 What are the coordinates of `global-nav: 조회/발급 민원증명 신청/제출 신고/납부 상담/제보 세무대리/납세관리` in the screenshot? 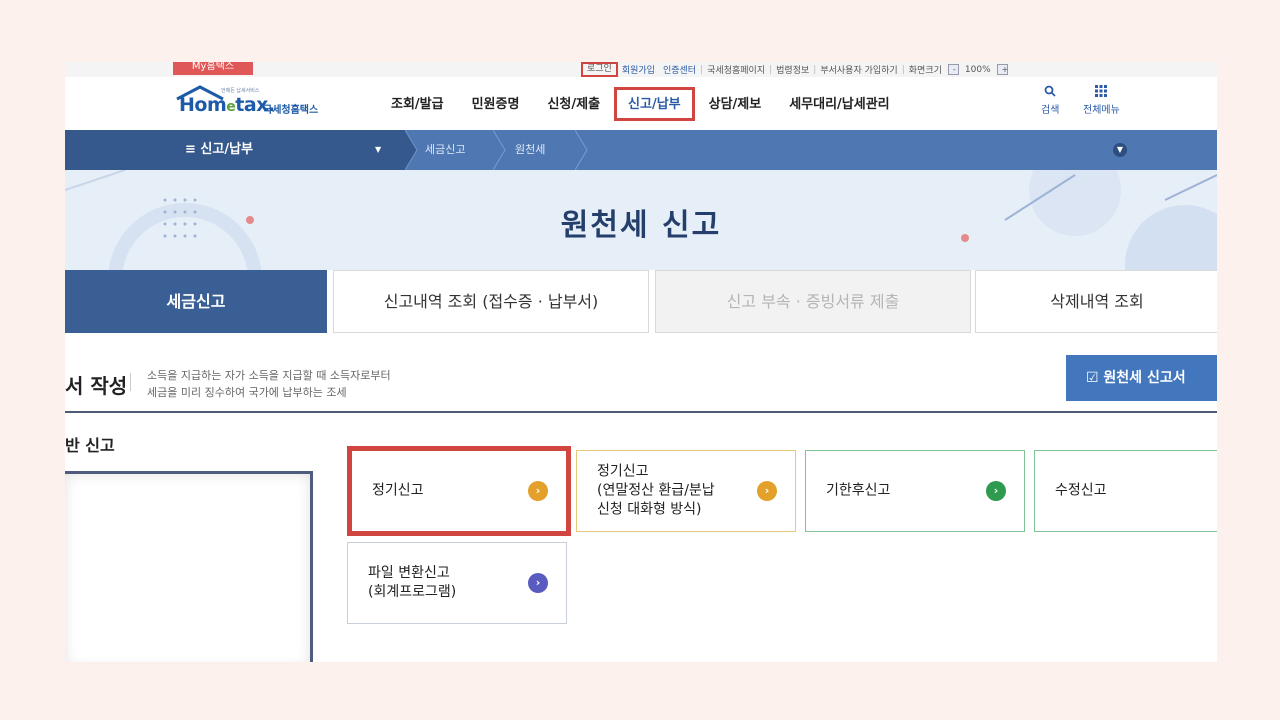 It's located at (640, 103).